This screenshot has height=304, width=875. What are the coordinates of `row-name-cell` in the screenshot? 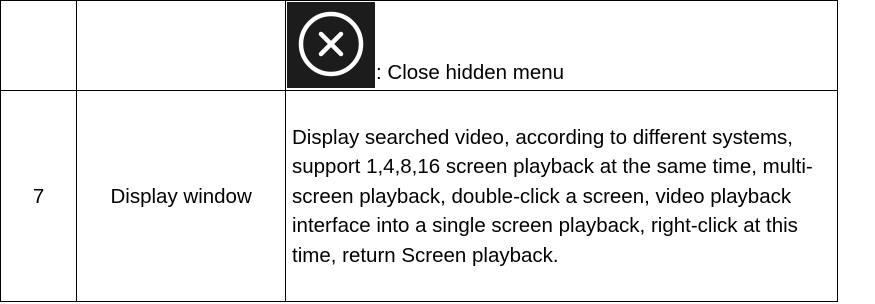 It's located at (181, 45).